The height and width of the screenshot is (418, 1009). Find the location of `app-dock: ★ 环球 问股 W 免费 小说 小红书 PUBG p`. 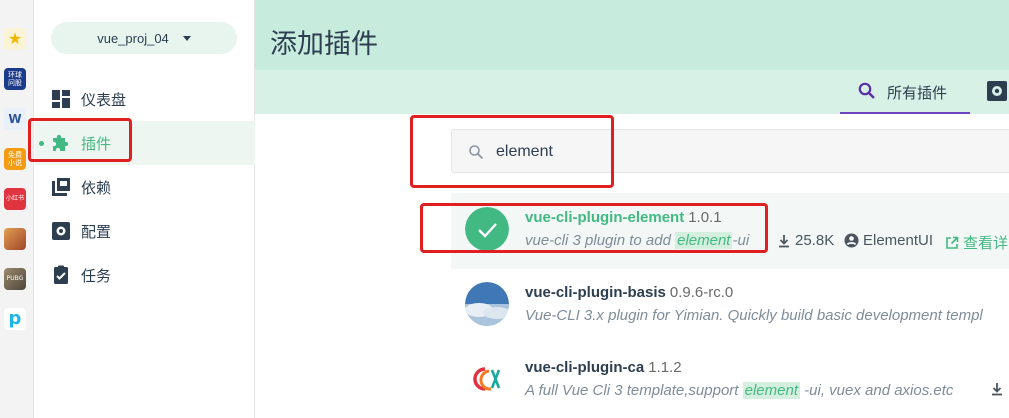

app-dock: ★ 环球 问股 W 免费 小说 小红书 PUBG p is located at coordinates (17, 209).